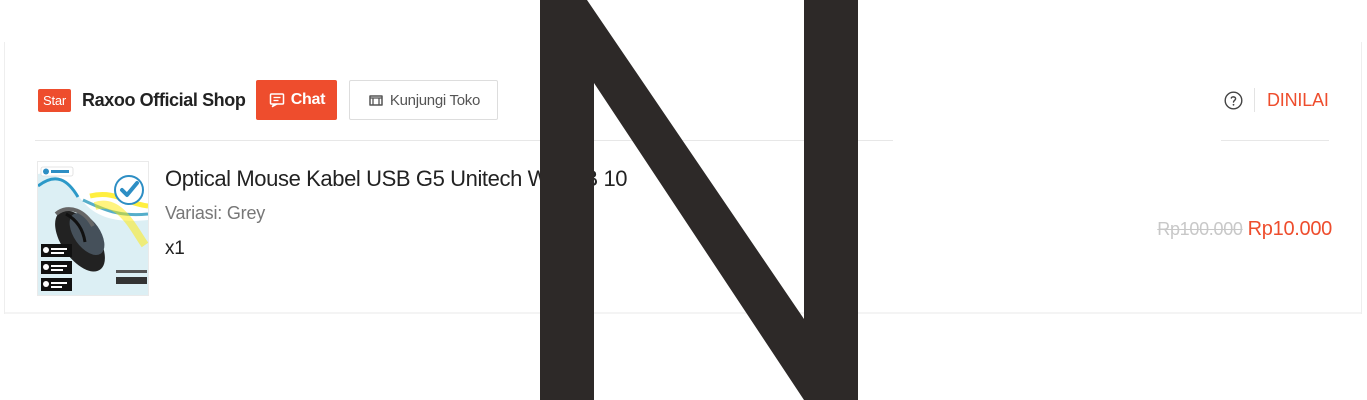 The image size is (1367, 400). I want to click on shop-icon, so click(376, 100).